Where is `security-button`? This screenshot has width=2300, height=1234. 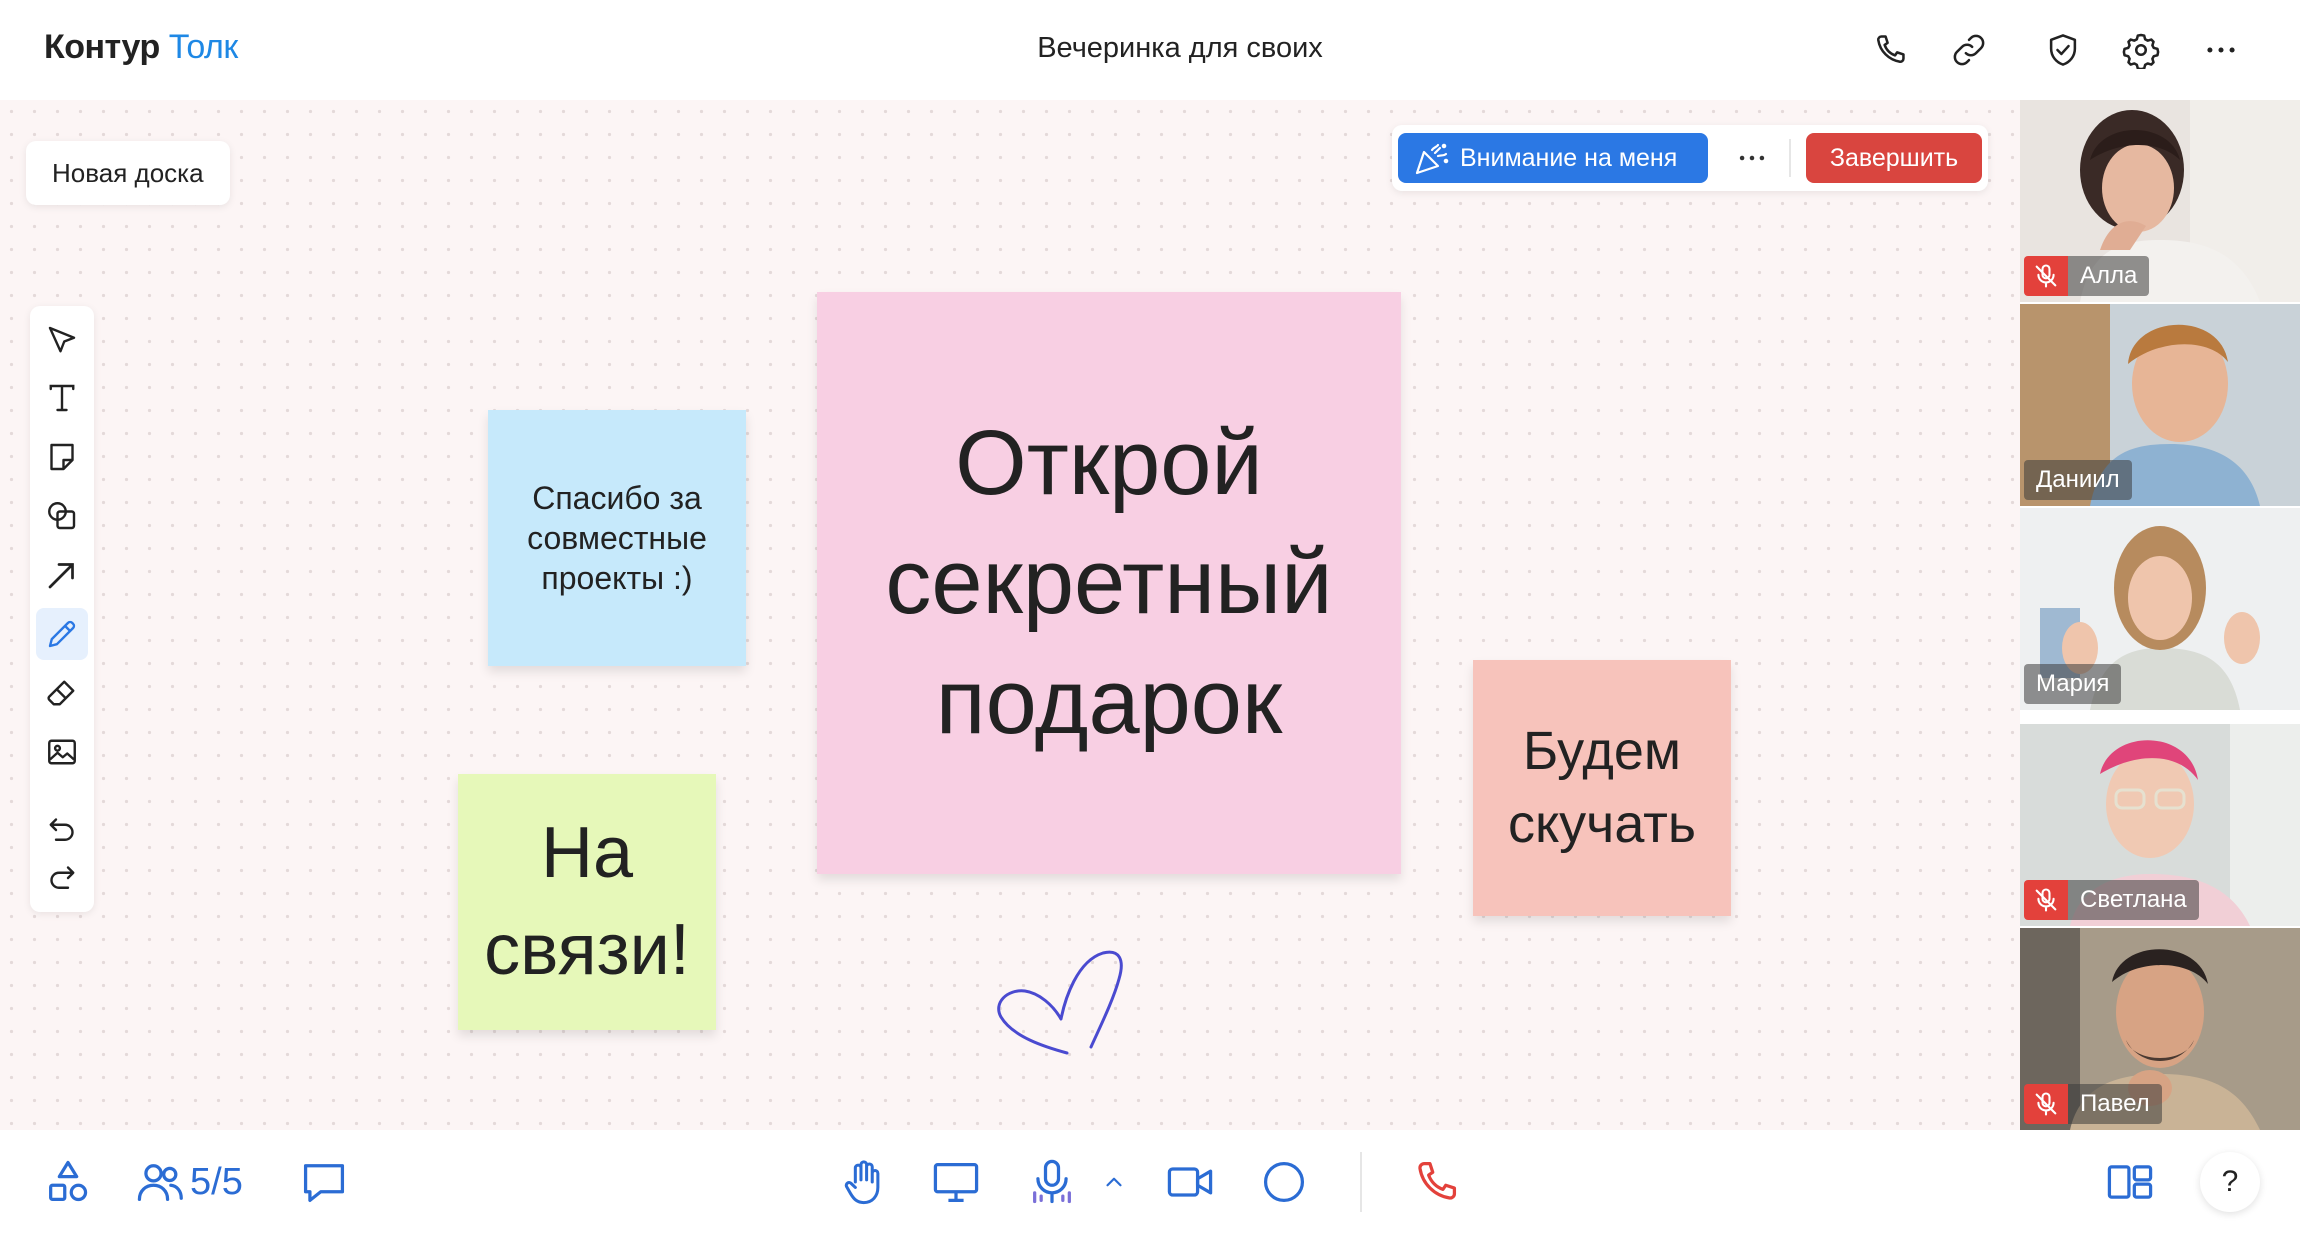 security-button is located at coordinates (2063, 50).